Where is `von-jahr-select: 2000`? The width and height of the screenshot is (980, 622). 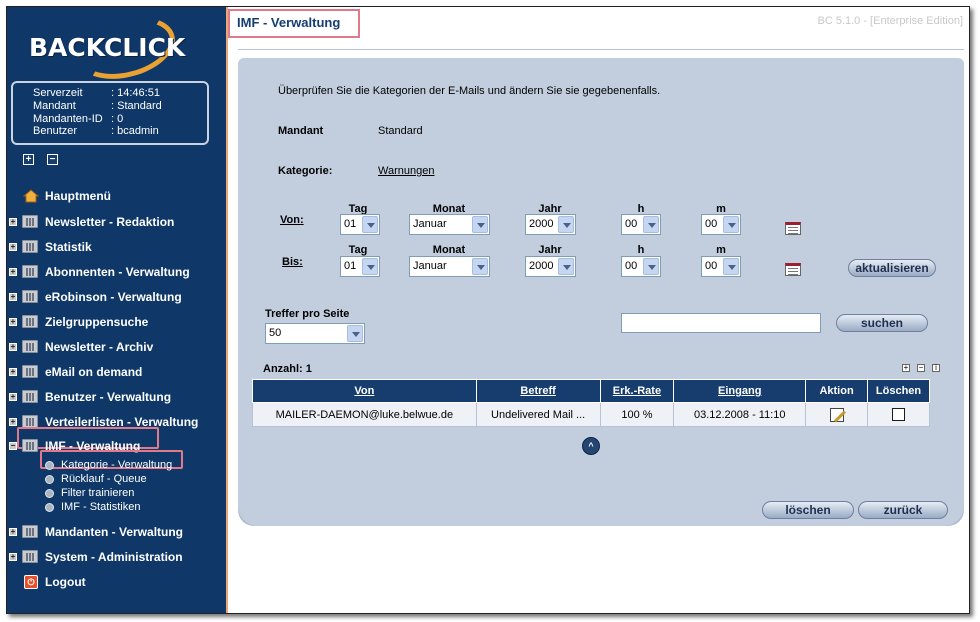 von-jahr-select: 2000 is located at coordinates (550, 224).